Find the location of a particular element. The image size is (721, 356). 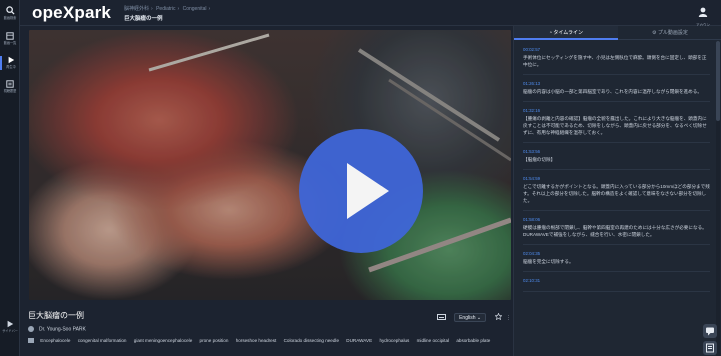

rail-item-history: 視聴履歴 is located at coordinates (10, 87).